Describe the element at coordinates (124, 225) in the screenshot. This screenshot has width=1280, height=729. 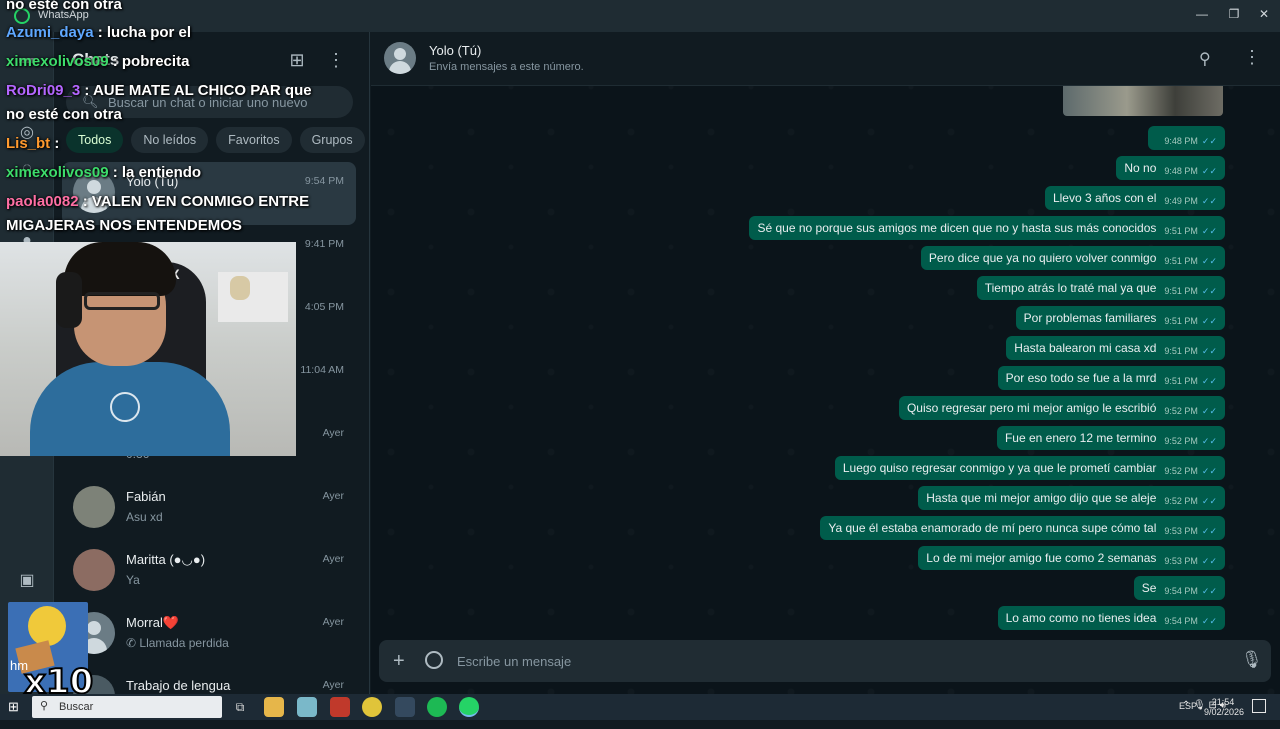
I see `stream-chat-line: MIGAJERAS NOS ENTENDEMOS` at that location.